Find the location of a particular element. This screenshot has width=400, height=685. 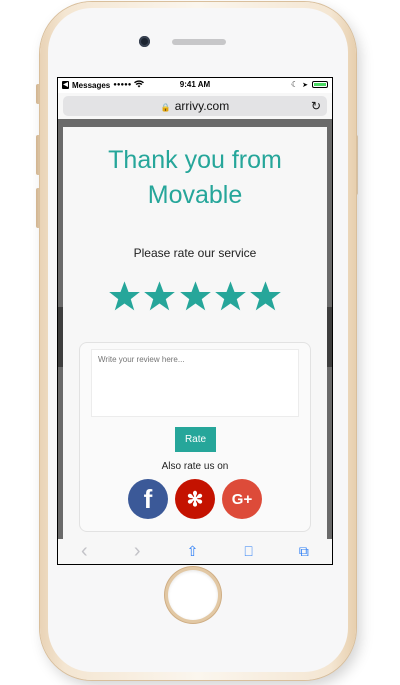

star-4-icon is located at coordinates (230, 296).